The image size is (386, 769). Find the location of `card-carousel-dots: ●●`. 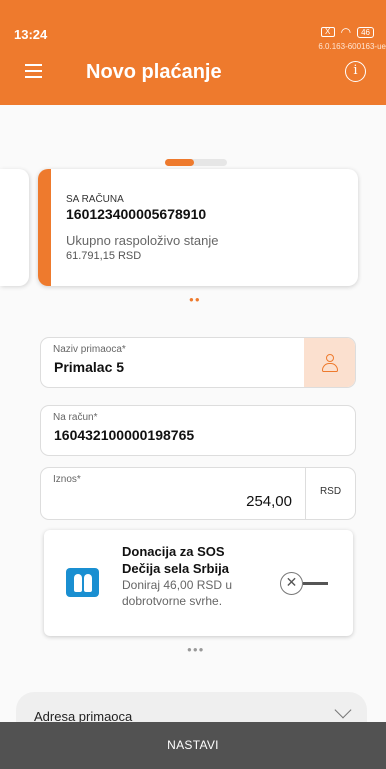

card-carousel-dots: ●● is located at coordinates (195, 299).